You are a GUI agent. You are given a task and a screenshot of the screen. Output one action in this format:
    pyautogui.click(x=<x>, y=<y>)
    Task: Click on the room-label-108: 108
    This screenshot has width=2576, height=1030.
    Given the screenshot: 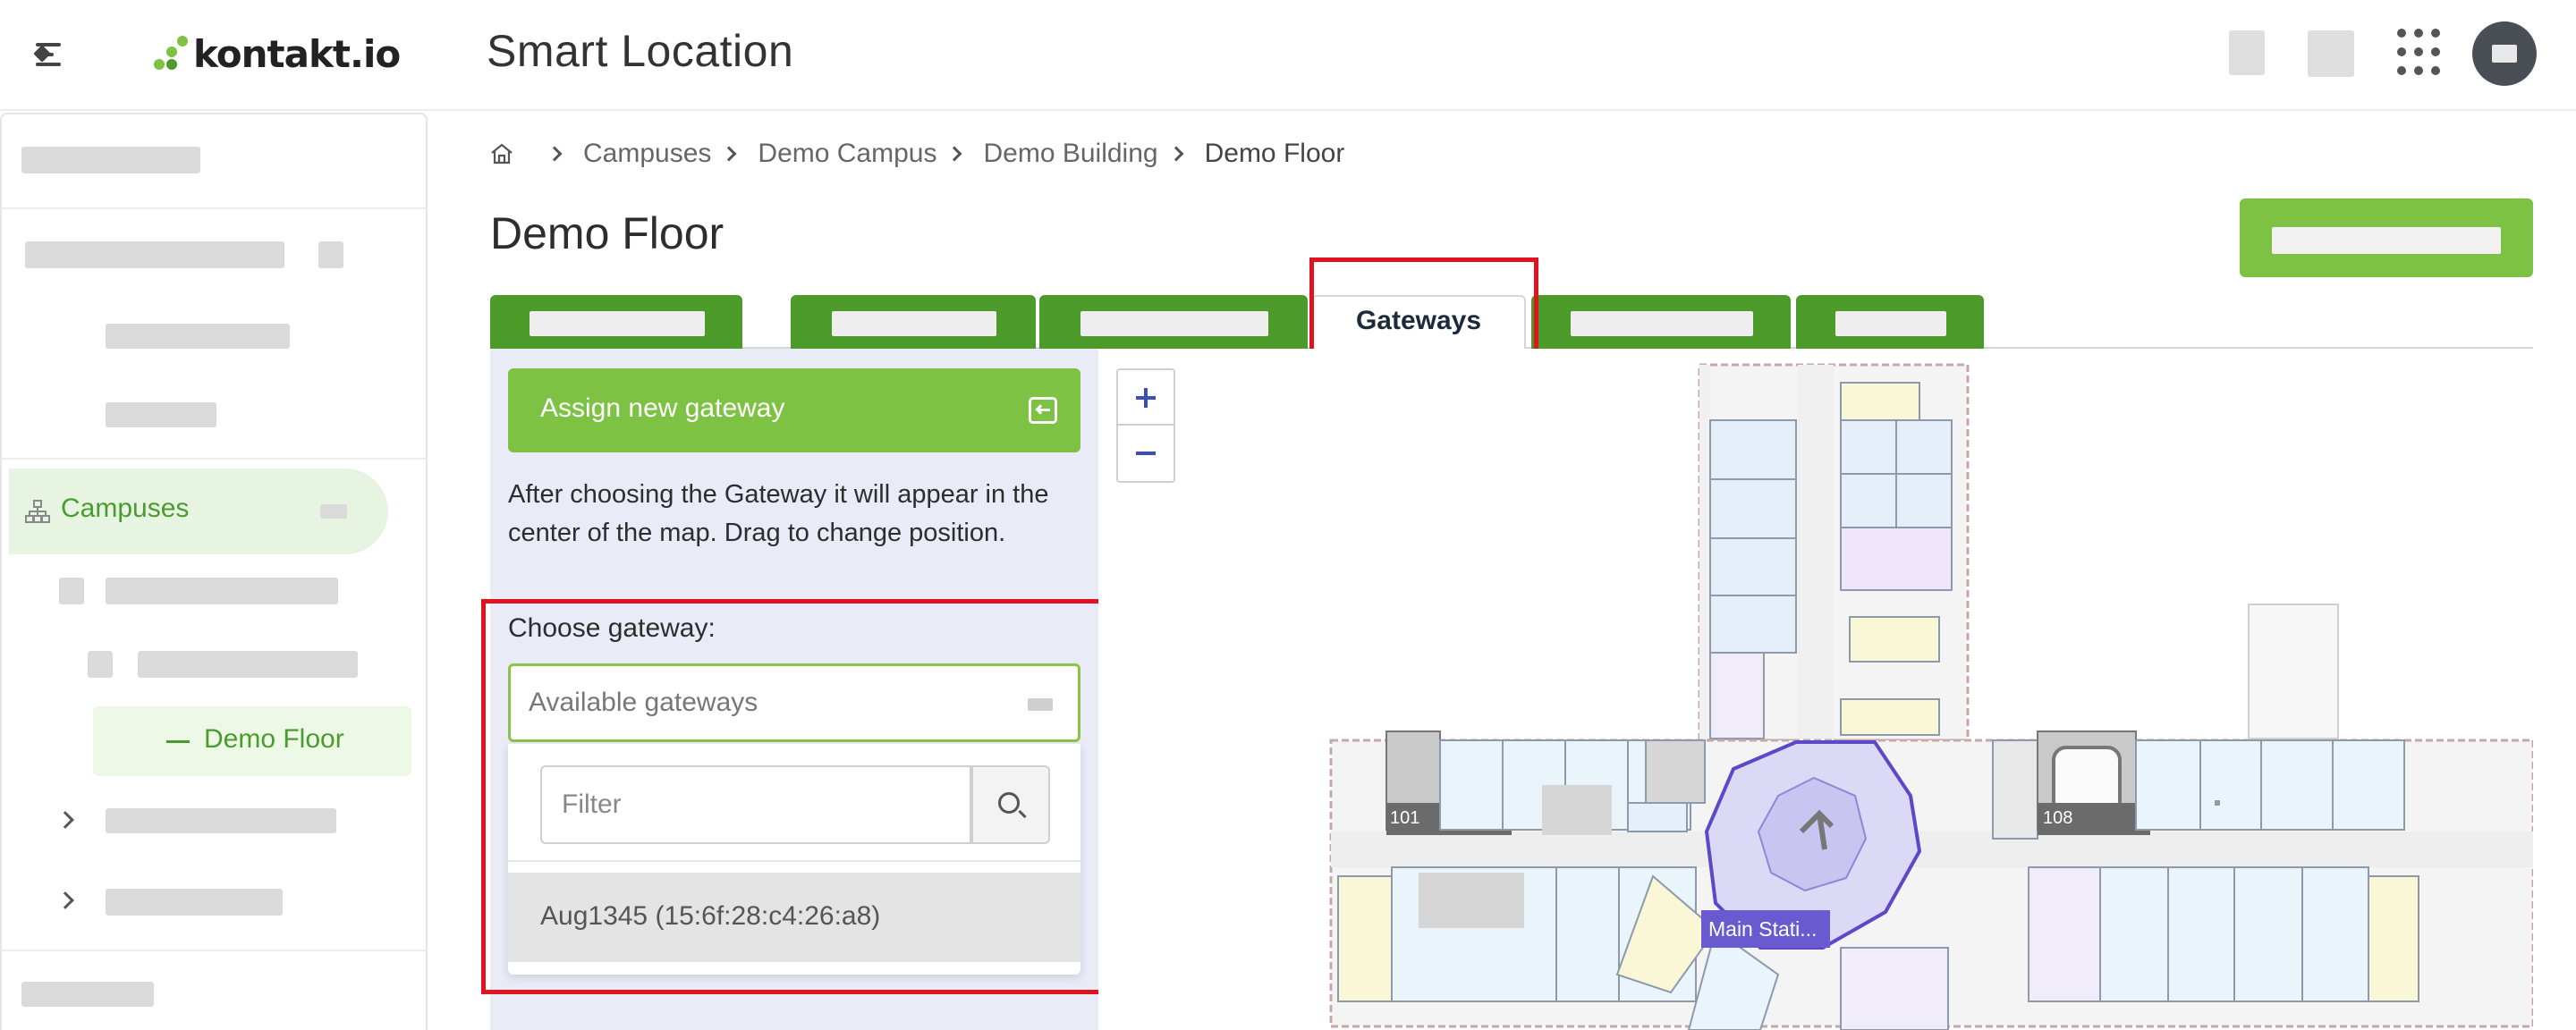 What is the action you would take?
    pyautogui.click(x=2058, y=818)
    